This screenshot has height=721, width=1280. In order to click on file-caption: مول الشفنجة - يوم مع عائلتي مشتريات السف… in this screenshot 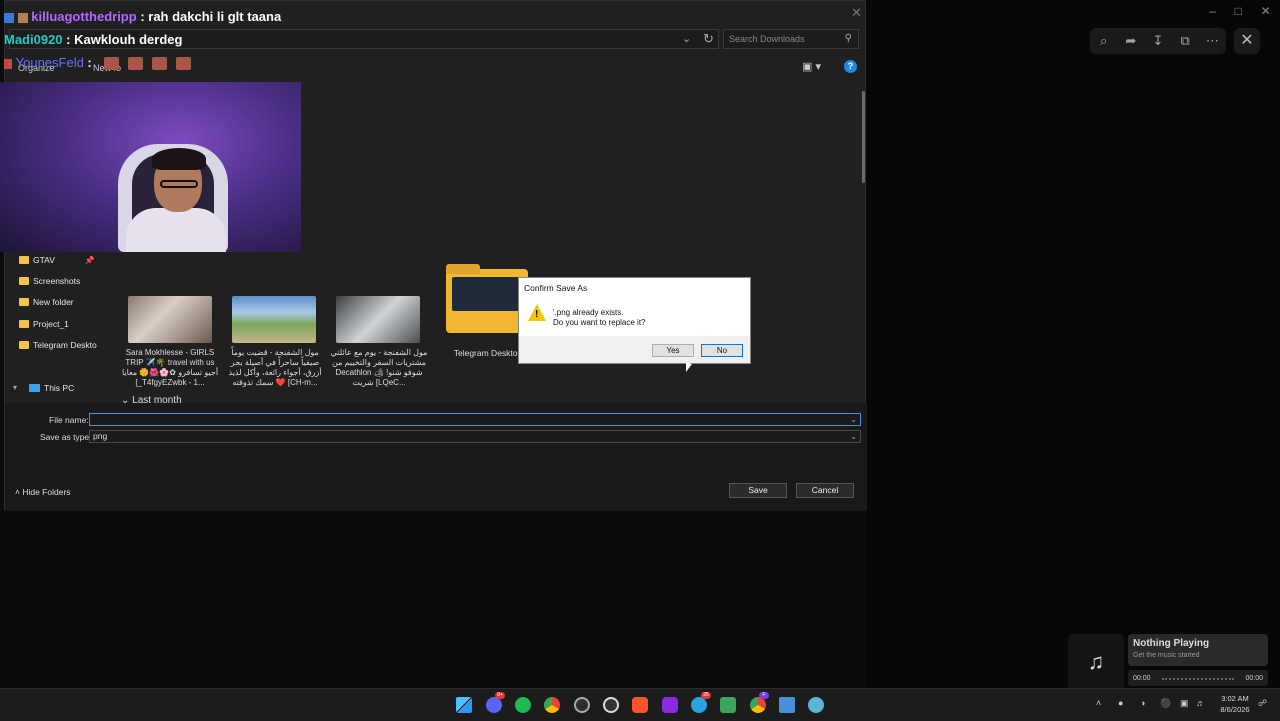, I will do `click(379, 368)`.